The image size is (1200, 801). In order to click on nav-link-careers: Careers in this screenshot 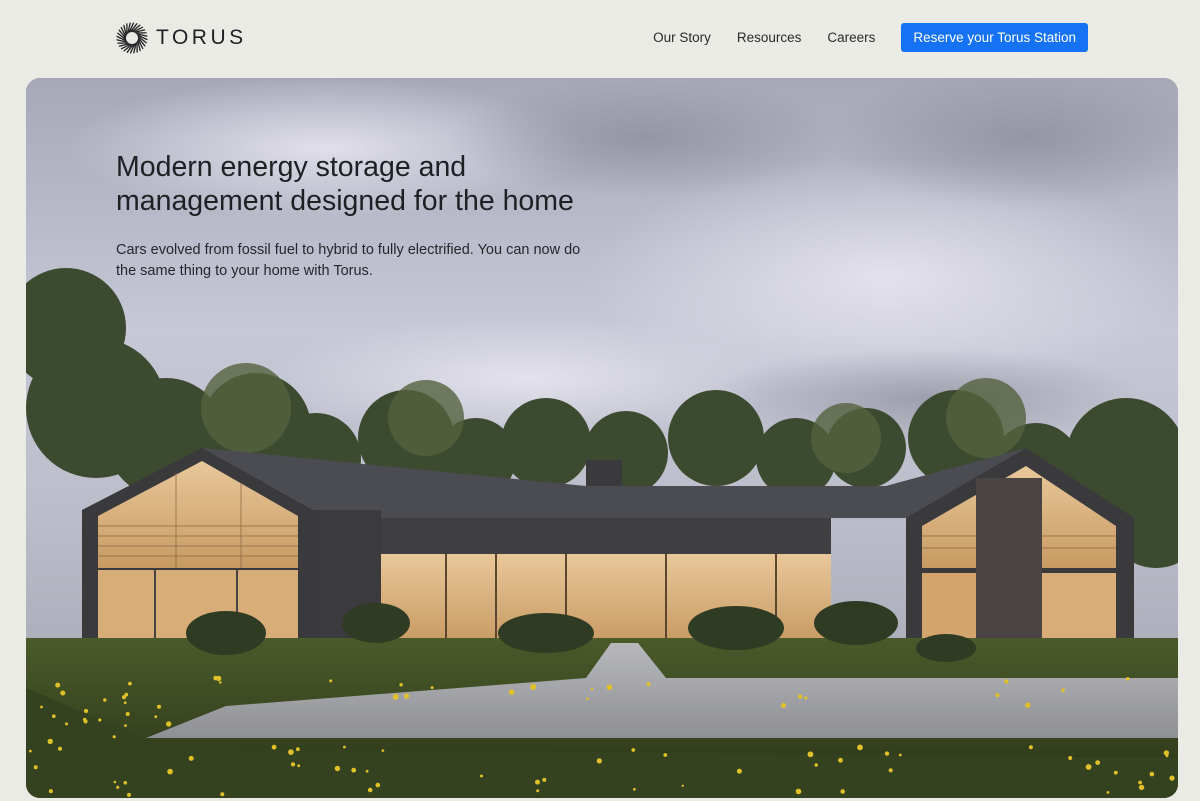, I will do `click(851, 38)`.